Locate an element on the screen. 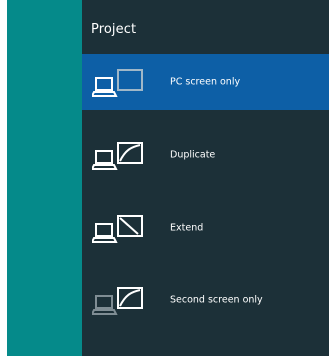 This screenshot has width=329, height=362. option-label: Duplicate is located at coordinates (193, 155).